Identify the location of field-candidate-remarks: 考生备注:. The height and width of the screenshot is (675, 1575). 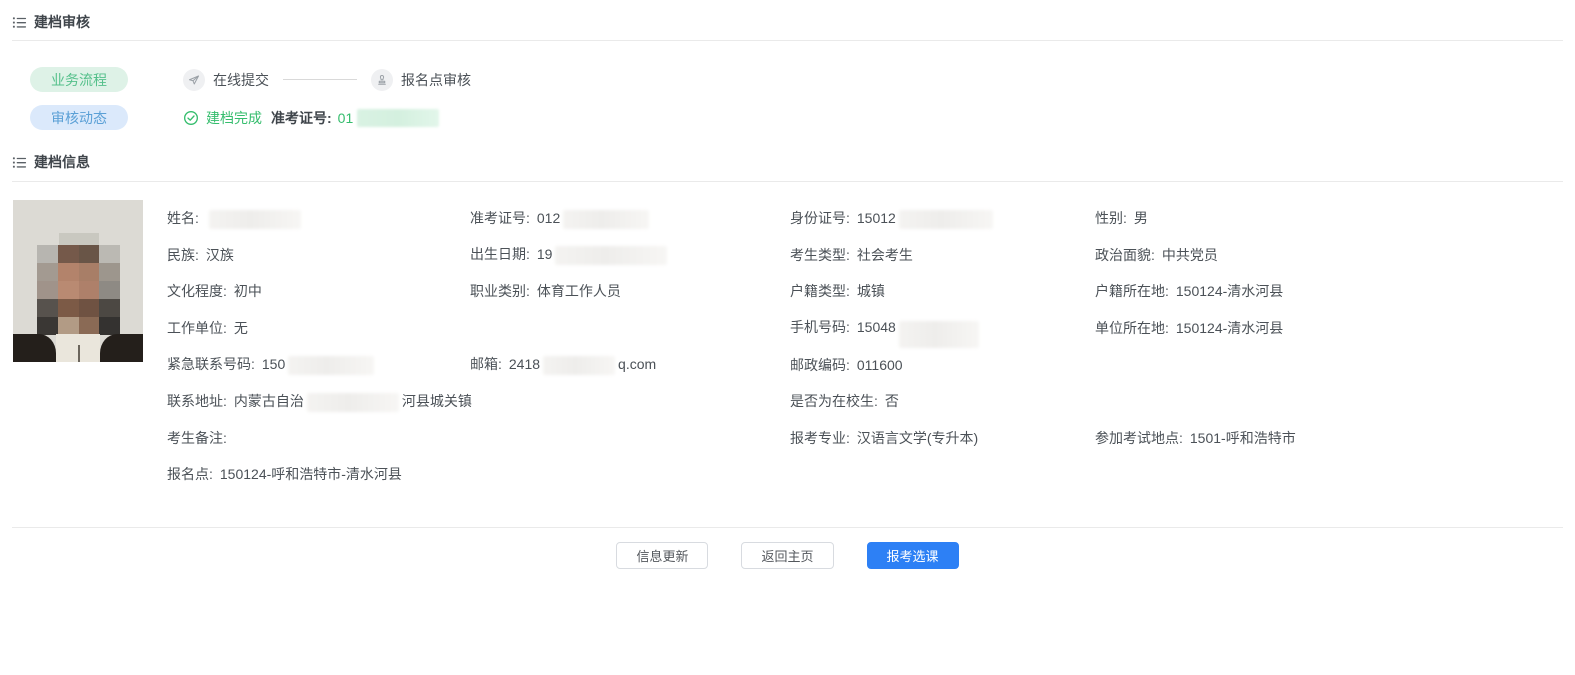
(318, 438).